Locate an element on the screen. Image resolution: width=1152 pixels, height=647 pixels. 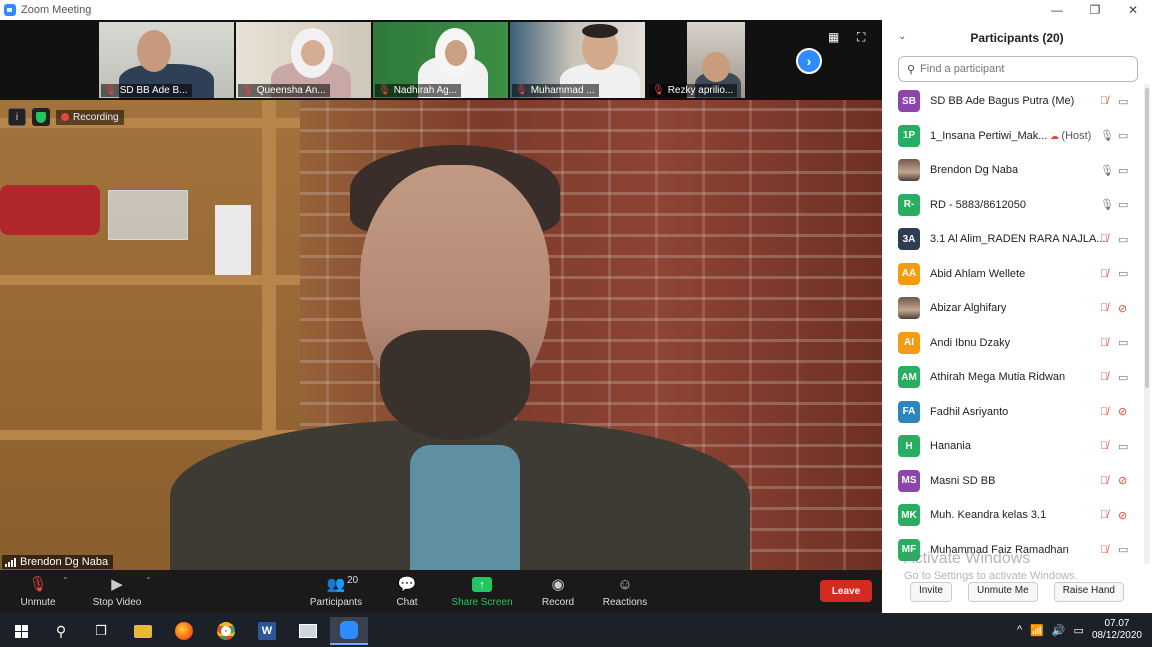
chrome-icon is located at coordinates (226, 631).